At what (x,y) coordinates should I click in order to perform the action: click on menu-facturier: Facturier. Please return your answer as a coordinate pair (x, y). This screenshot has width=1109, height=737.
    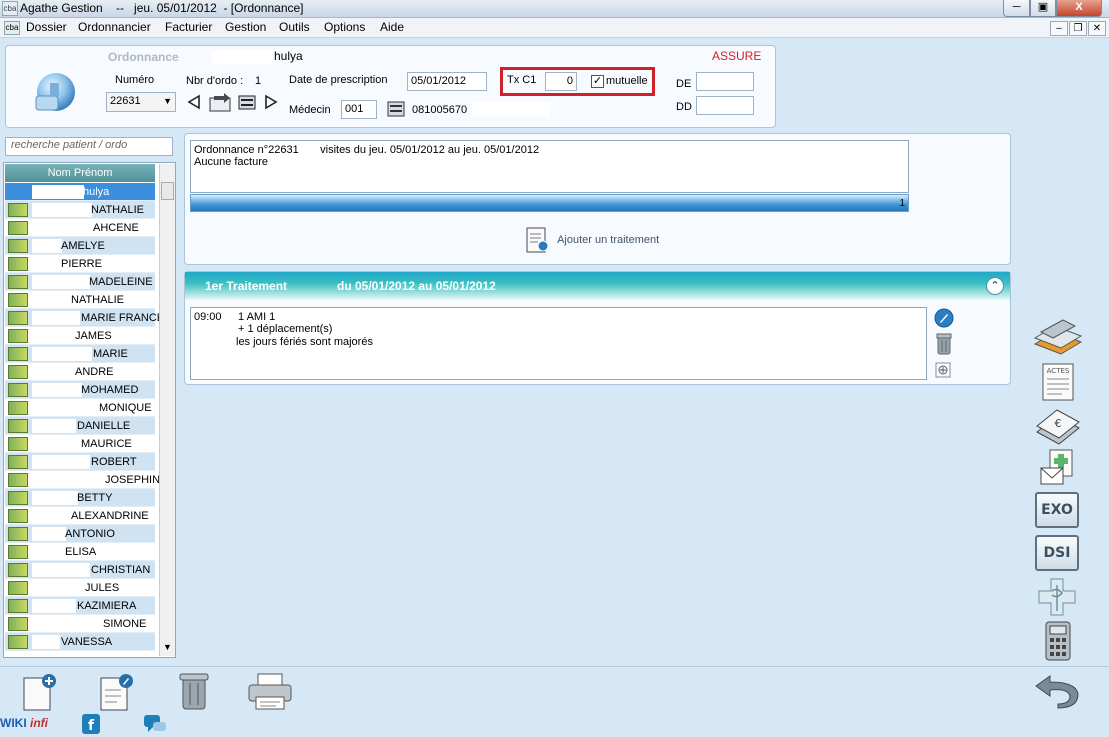
    Looking at the image, I should click on (188, 27).